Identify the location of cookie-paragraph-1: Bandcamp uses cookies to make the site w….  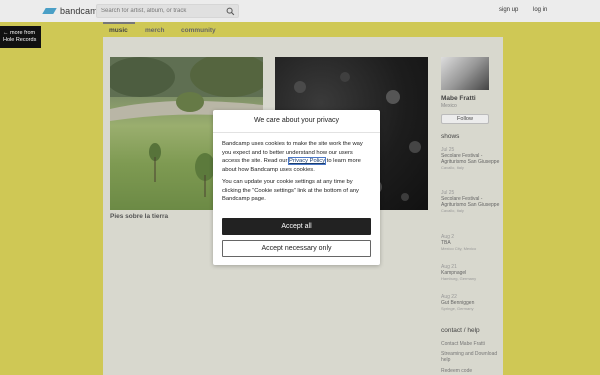
(297, 157).